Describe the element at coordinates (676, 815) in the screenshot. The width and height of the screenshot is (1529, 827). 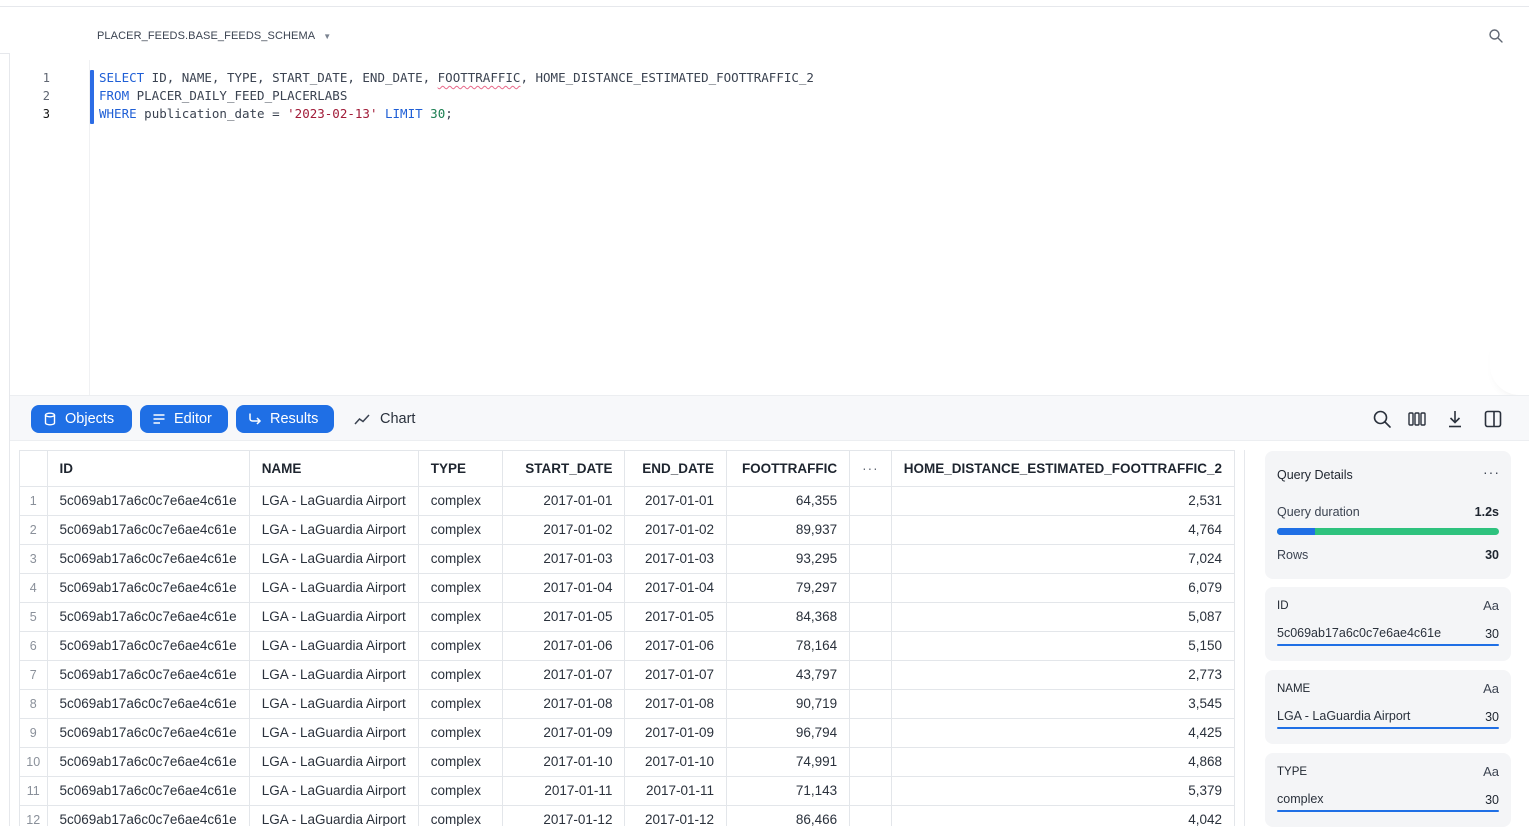
I see `table-cell: 2017-01-12` at that location.